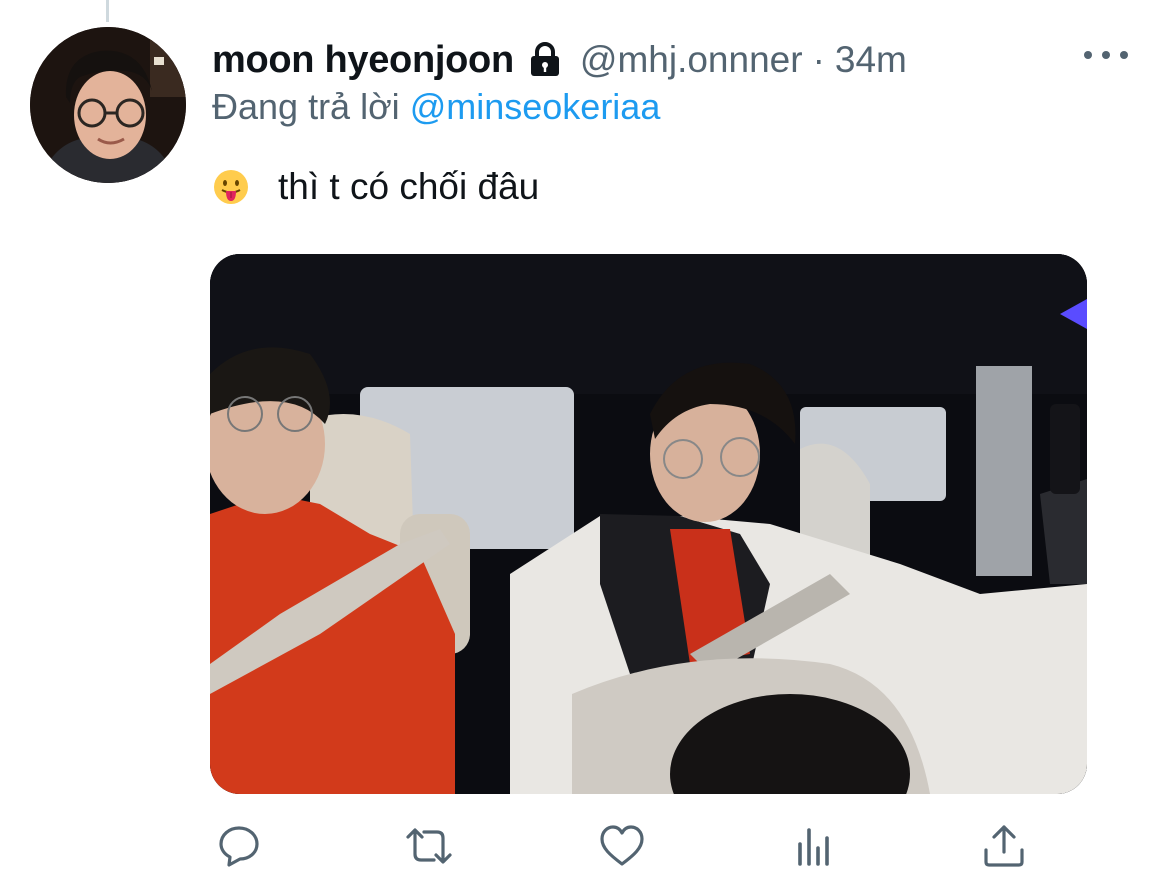 This screenshot has height=892, width=1170. I want to click on face-with-tongue-icon, so click(231, 187).